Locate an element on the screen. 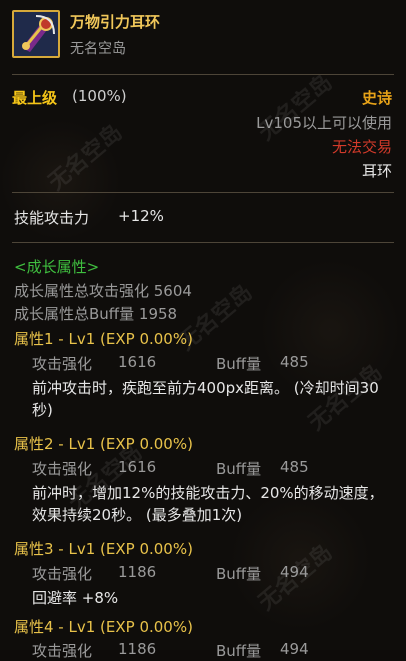 This screenshot has height=661, width=406. attribute-1-buff-label: Buff量 is located at coordinates (239, 364).